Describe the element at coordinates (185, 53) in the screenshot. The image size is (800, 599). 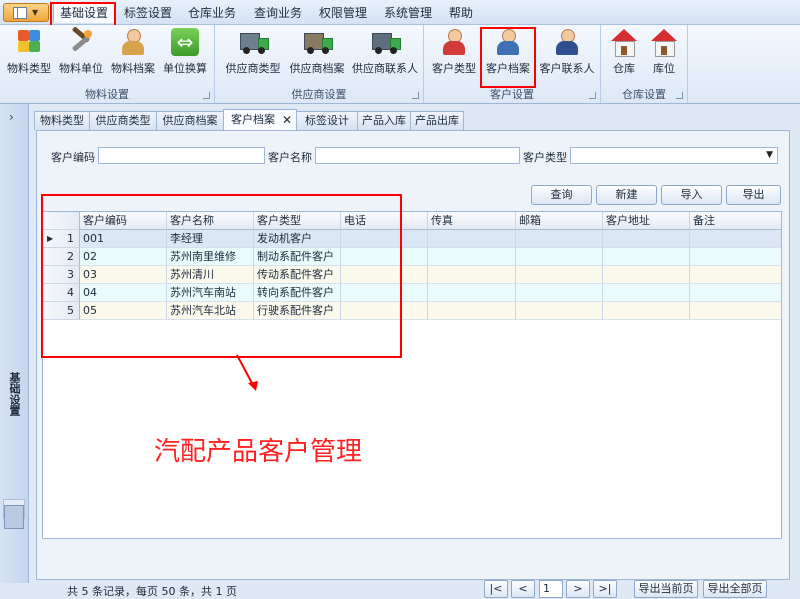
I see `unit-conversion-button: ⇔ 单位换算` at that location.